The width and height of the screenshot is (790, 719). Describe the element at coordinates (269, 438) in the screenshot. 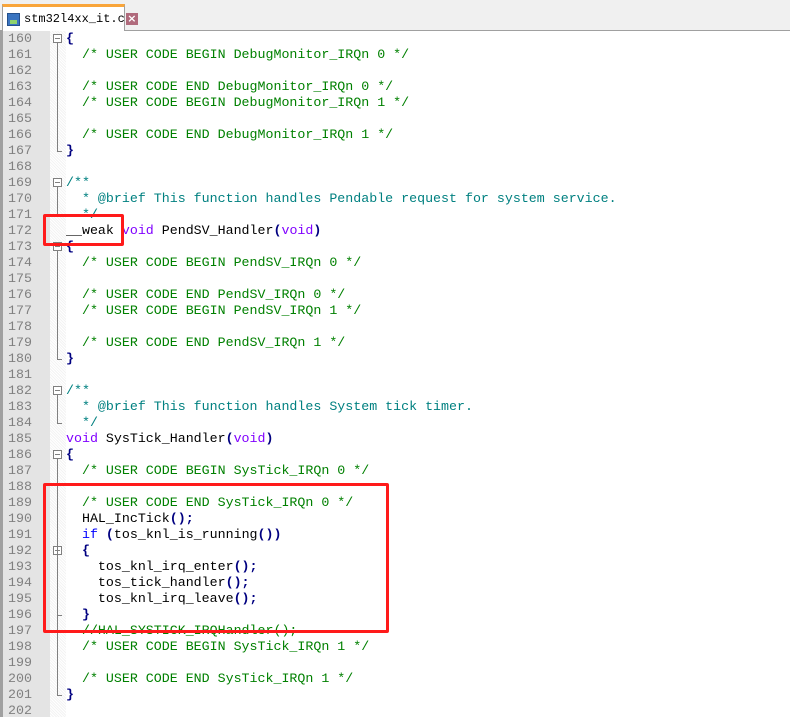

I see `code-token: )` at that location.